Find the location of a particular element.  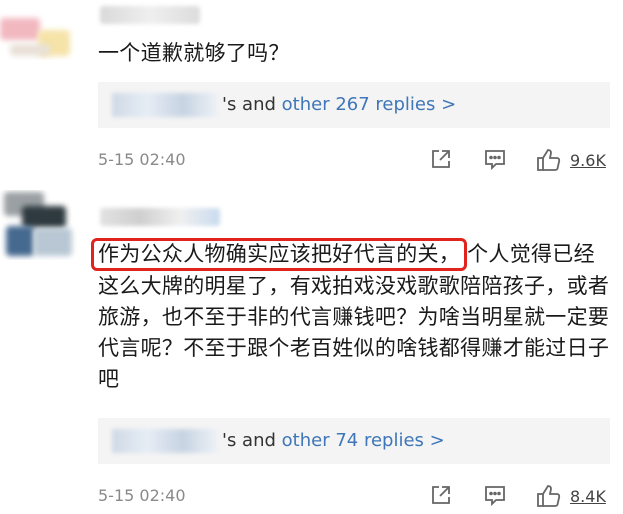

like-count: 8.4K is located at coordinates (588, 496).